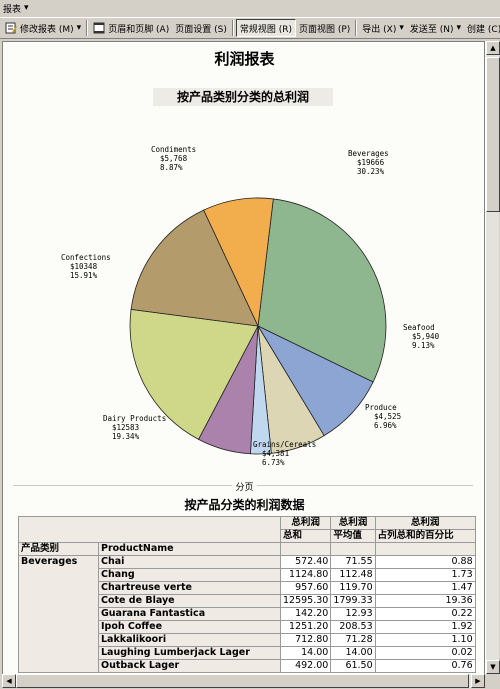 This screenshot has width=500, height=689. Describe the element at coordinates (189, 666) in the screenshot. I see `product-name-cell: Outback Lager` at that location.